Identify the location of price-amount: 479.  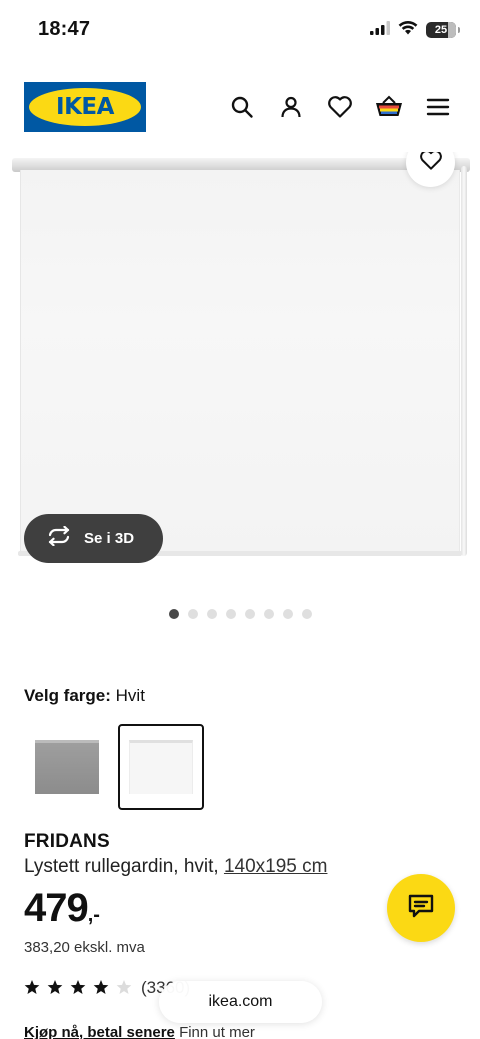
(56, 908).